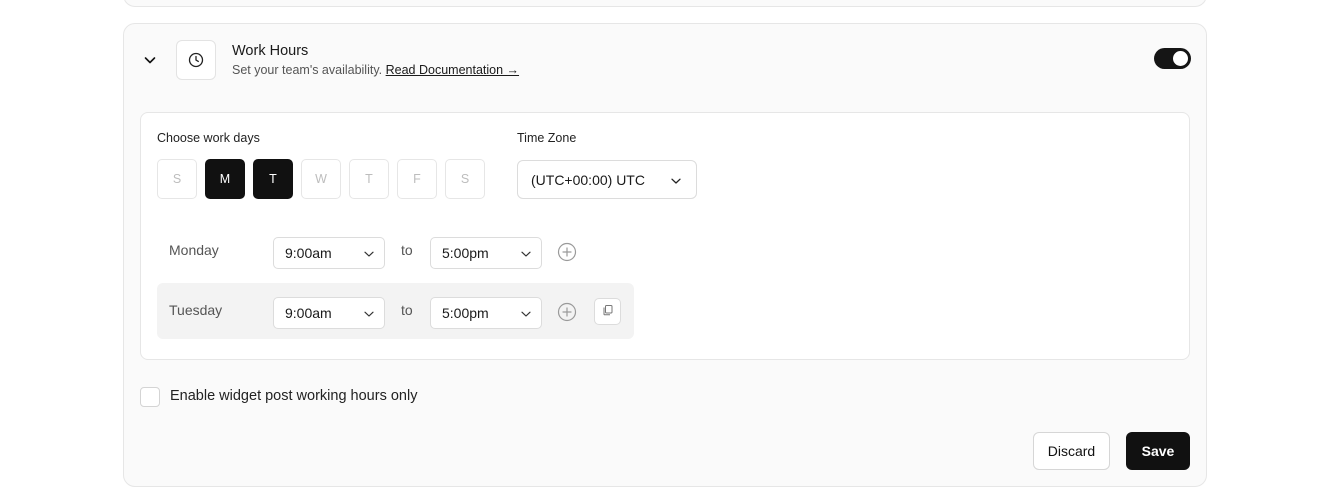 This screenshot has height=499, width=1326. I want to click on copy-icon, so click(608, 312).